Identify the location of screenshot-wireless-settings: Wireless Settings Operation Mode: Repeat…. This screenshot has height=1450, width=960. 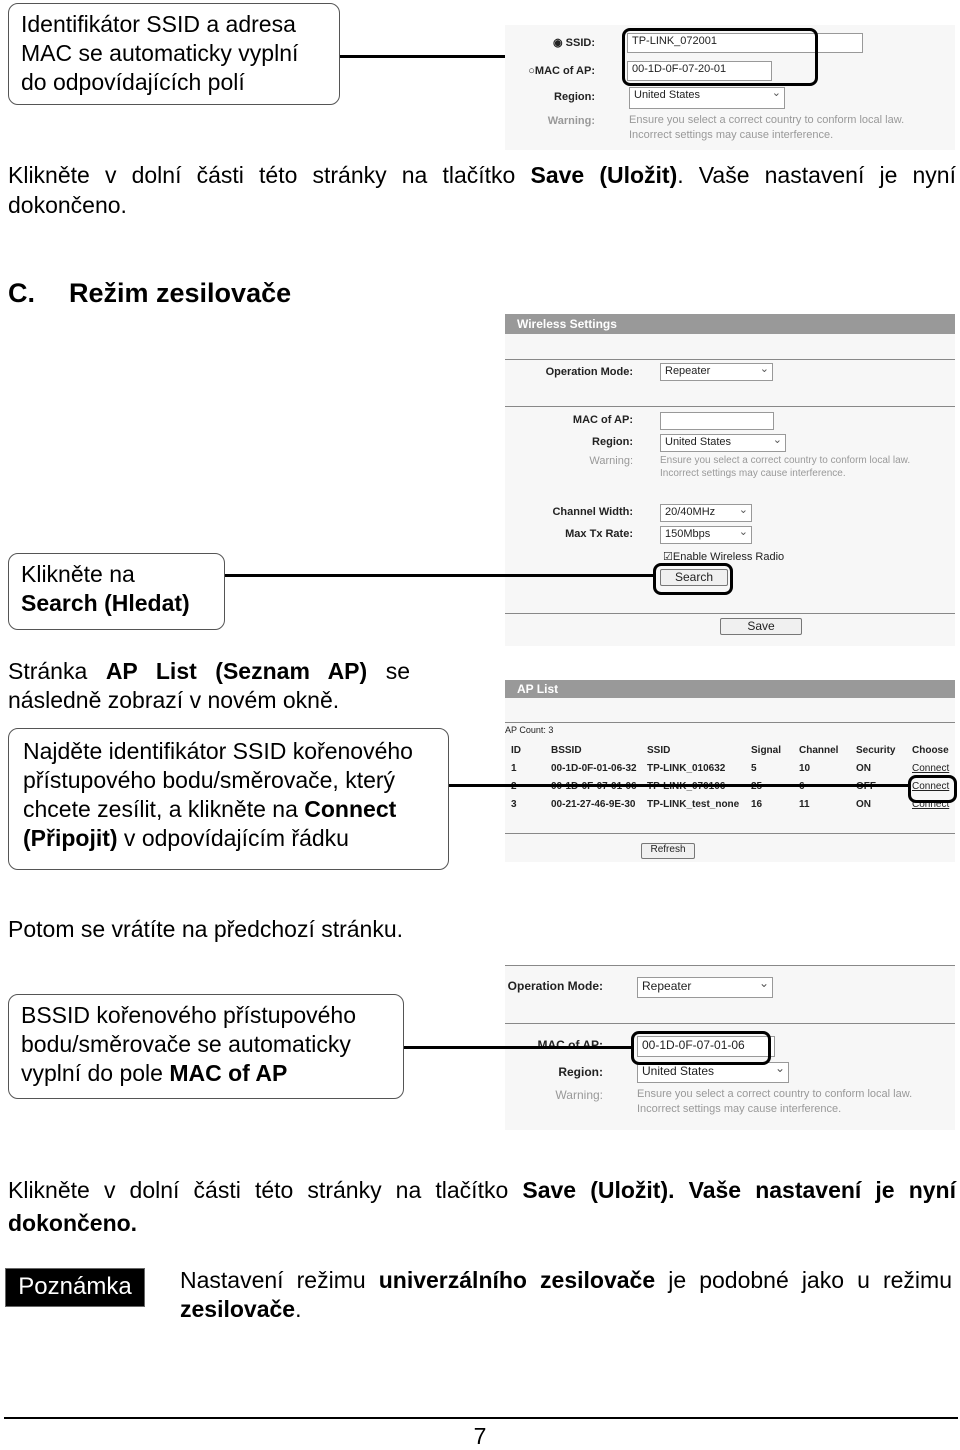
(730, 480).